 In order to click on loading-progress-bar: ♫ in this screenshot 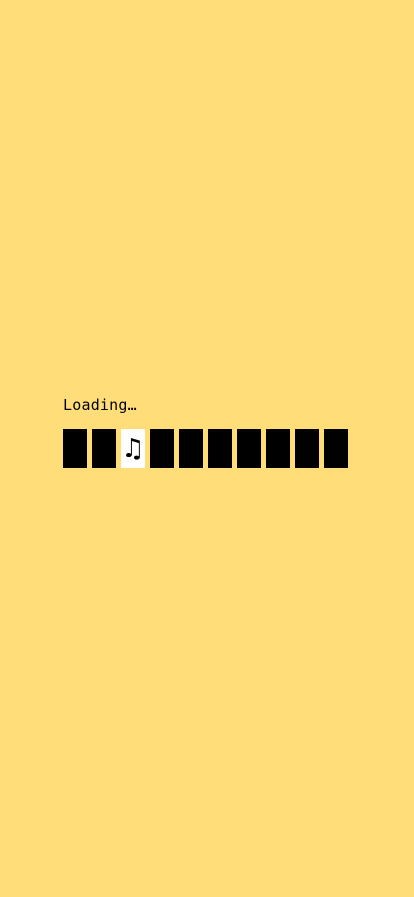, I will do `click(205, 448)`.